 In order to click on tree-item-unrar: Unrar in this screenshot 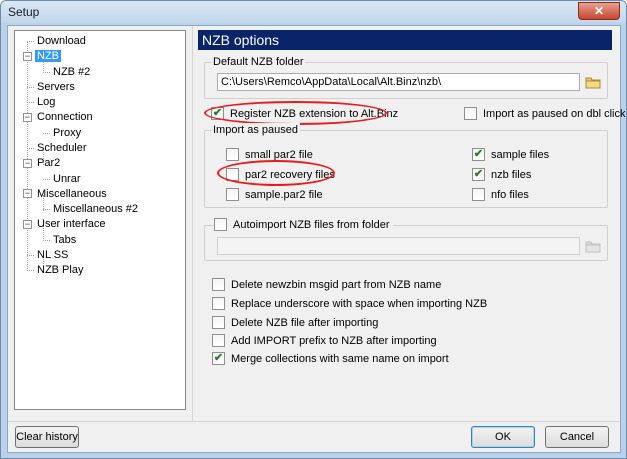, I will do `click(67, 179)`.